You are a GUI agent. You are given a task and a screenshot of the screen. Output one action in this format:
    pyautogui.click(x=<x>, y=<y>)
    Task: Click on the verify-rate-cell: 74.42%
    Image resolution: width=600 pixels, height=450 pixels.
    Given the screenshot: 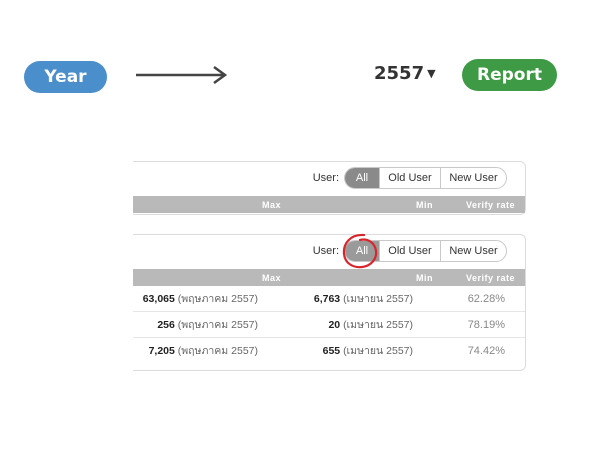 What is the action you would take?
    pyautogui.click(x=486, y=350)
    